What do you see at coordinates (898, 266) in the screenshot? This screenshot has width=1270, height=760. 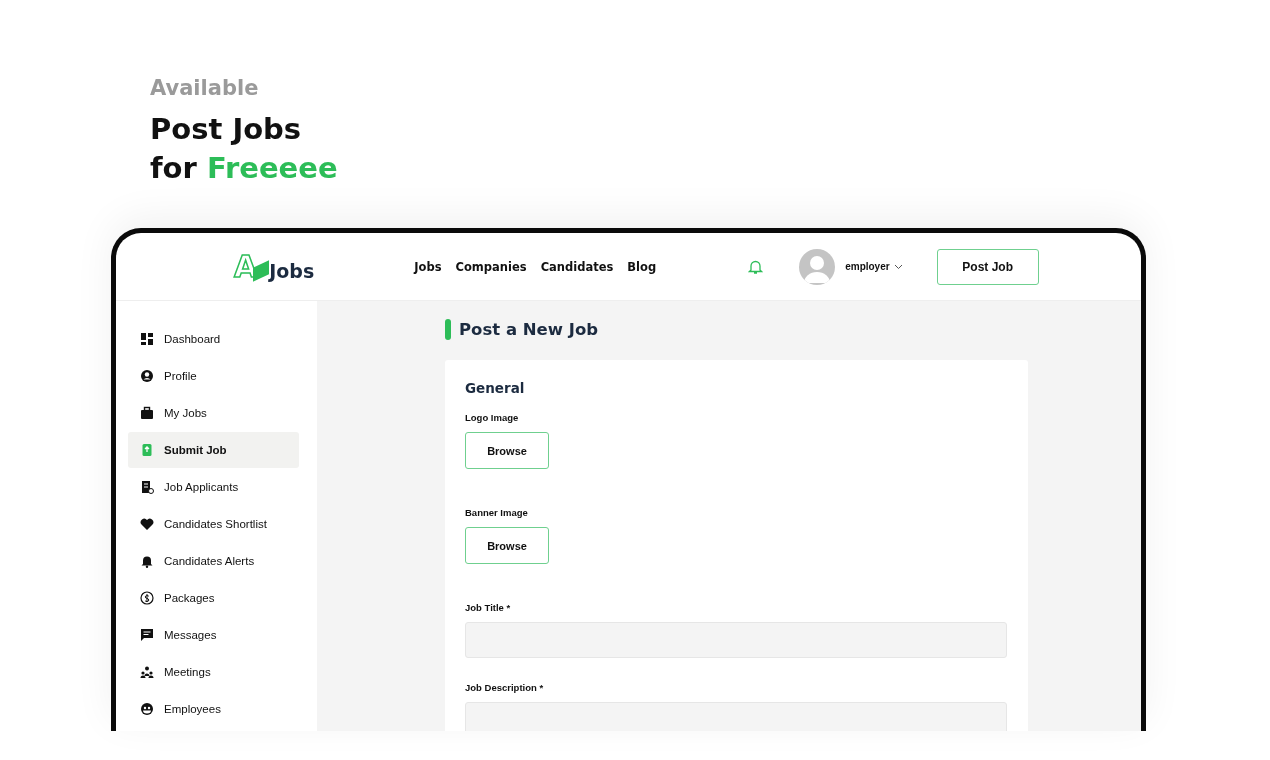 I see `chevron-down-icon` at bounding box center [898, 266].